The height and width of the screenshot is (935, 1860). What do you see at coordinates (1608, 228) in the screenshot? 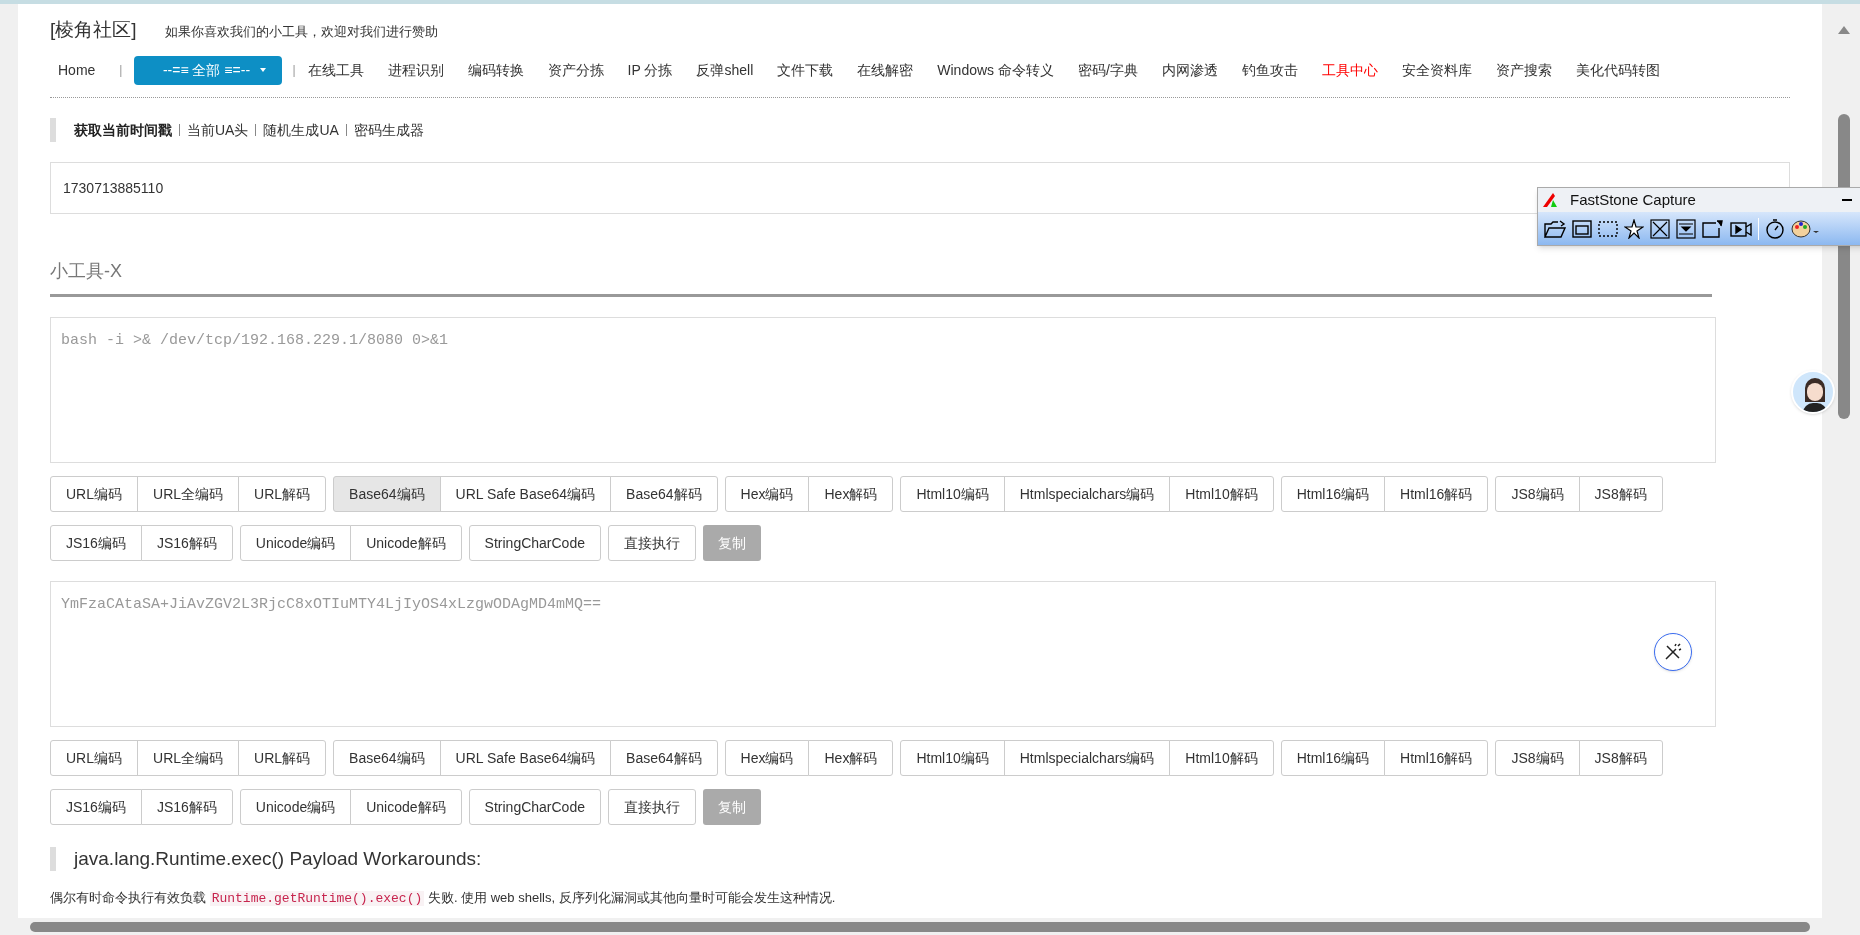
I see `dashed-rectangle-icon` at bounding box center [1608, 228].